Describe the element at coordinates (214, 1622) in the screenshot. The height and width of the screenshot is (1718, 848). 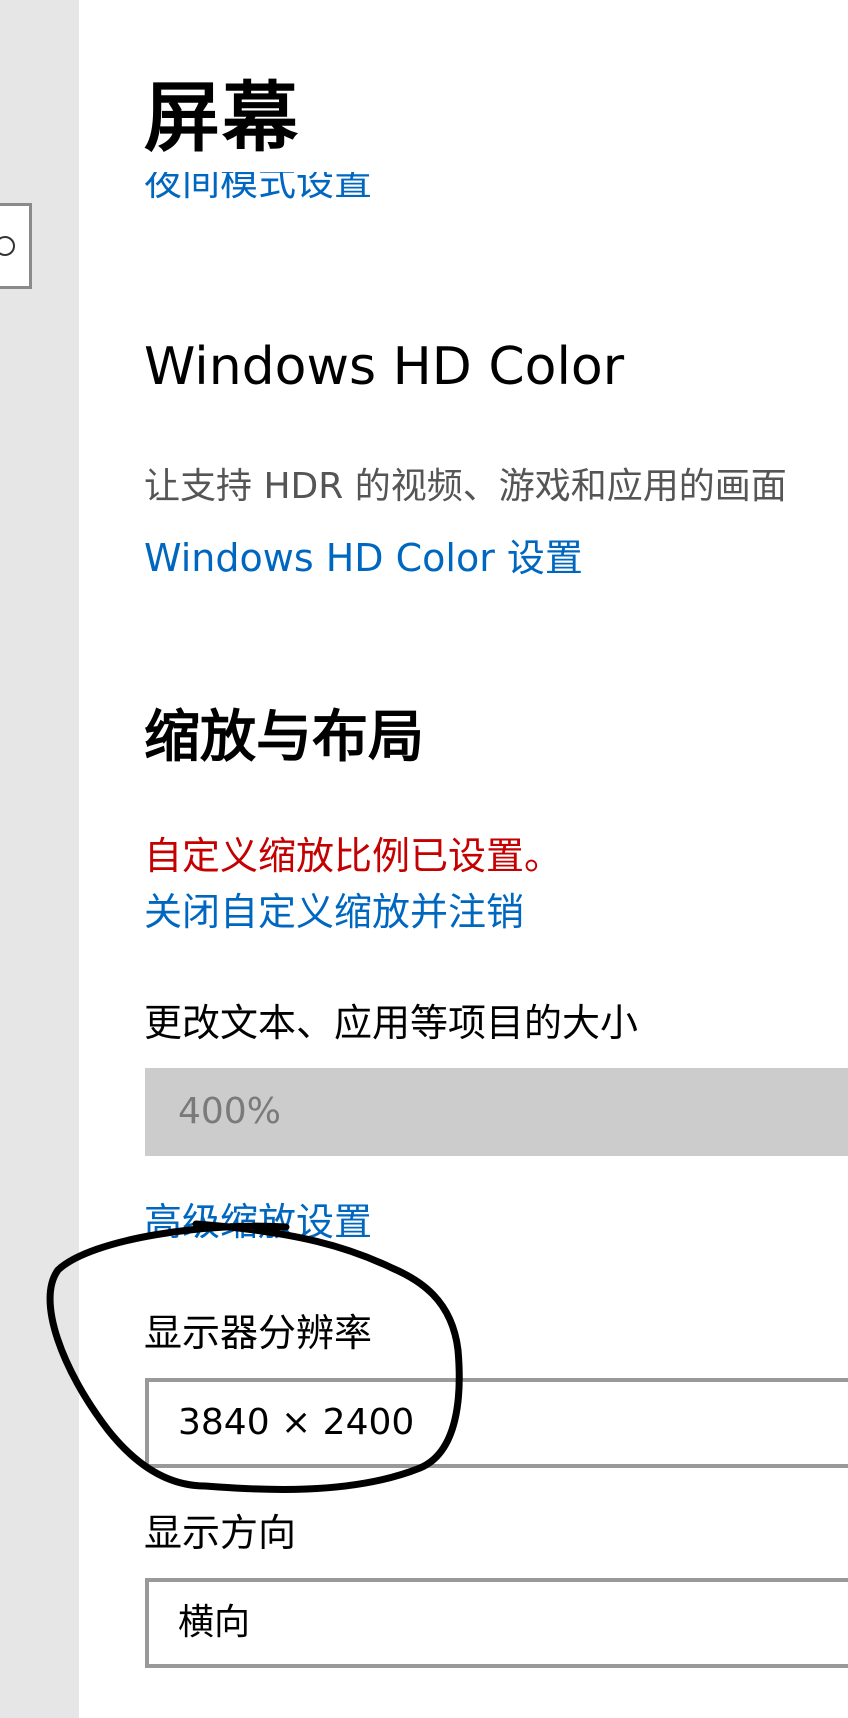
I see `orientation-value: 横向` at that location.